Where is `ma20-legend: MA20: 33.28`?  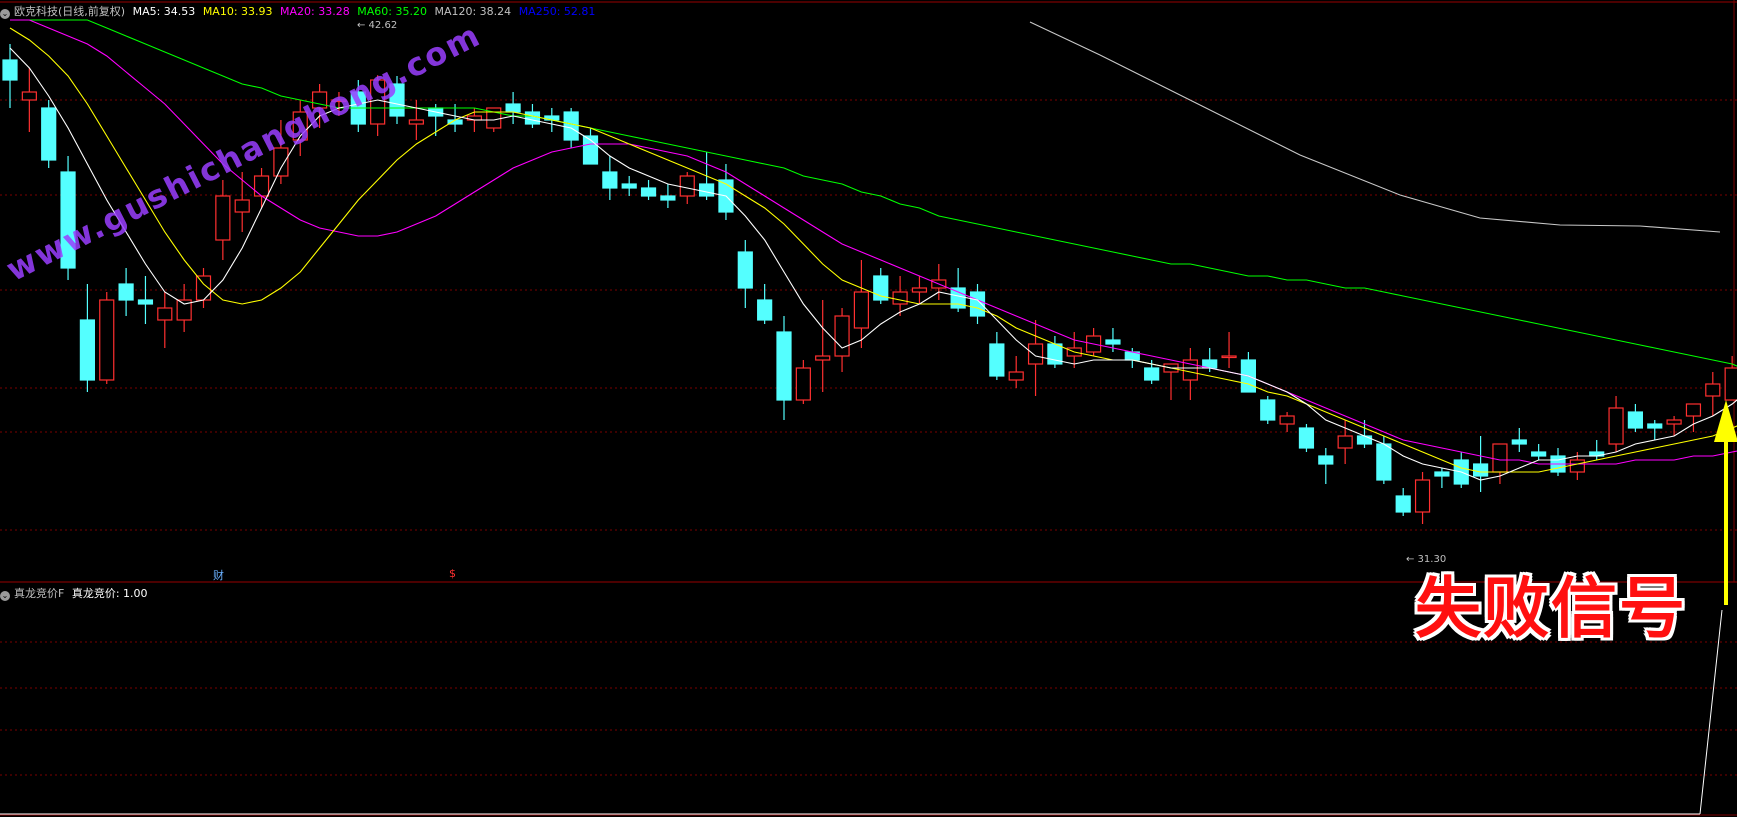 ma20-legend: MA20: 33.28 is located at coordinates (315, 11).